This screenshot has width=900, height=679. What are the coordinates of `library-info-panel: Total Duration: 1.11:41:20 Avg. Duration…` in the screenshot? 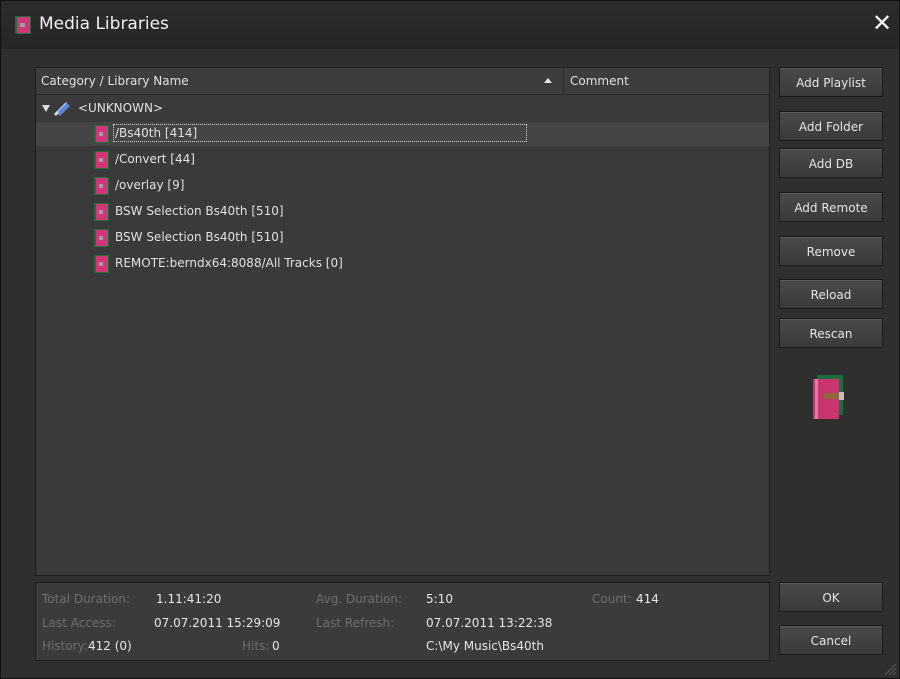 It's located at (402, 621).